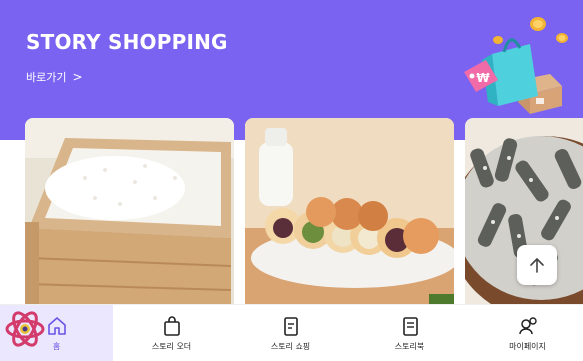  What do you see at coordinates (527, 326) in the screenshot?
I see `people-icon` at bounding box center [527, 326].